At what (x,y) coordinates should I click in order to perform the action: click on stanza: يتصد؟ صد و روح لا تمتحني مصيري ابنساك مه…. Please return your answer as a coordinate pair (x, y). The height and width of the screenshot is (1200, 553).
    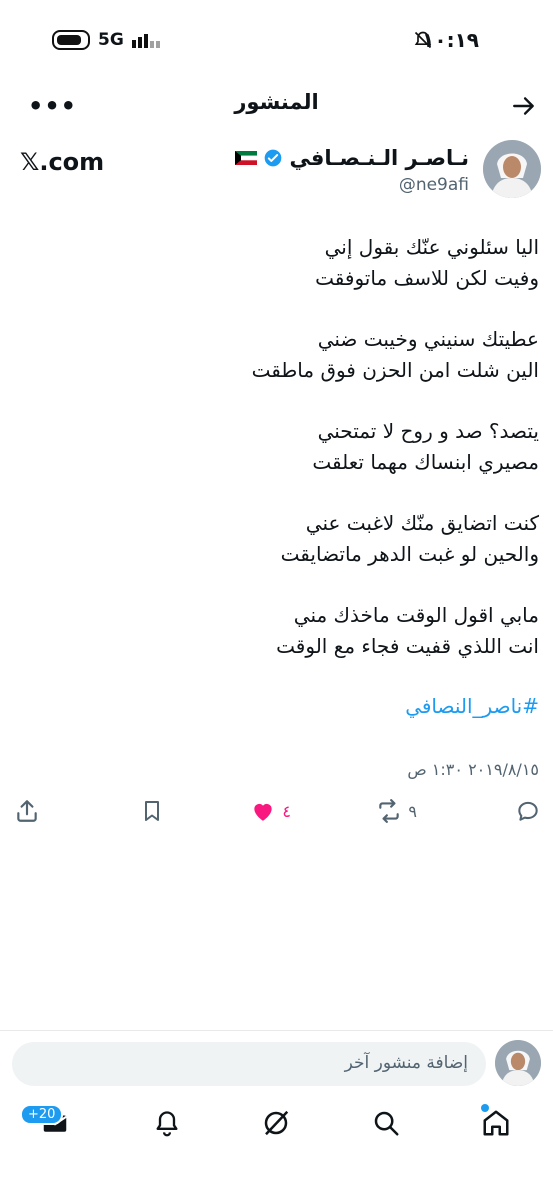
    Looking at the image, I should click on (279, 447).